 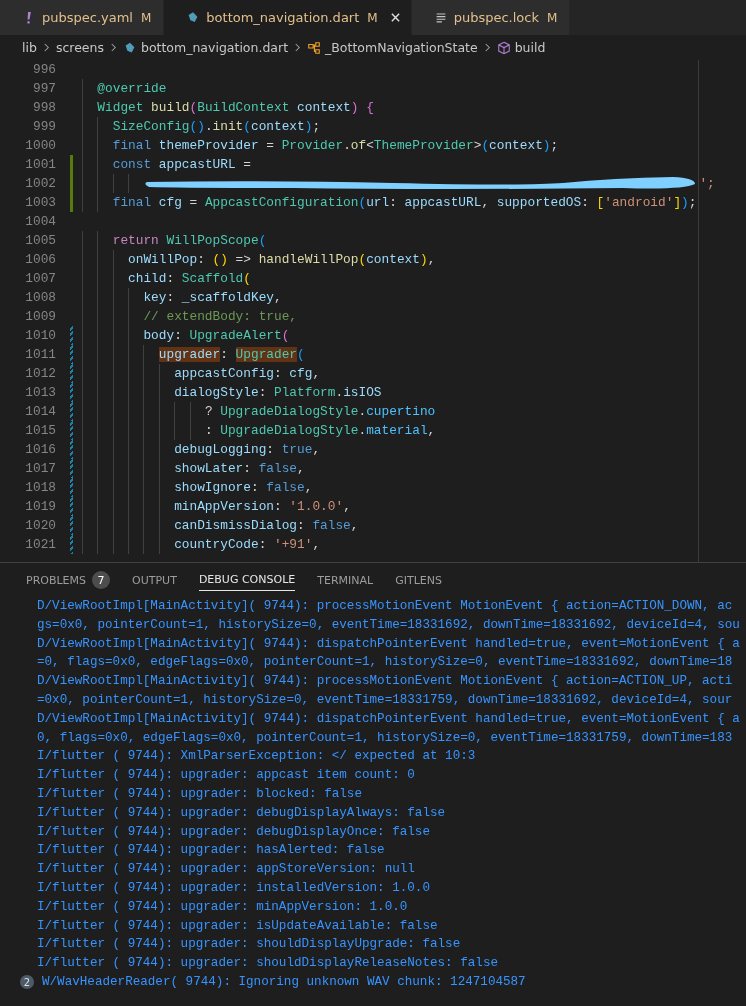 I want to click on code-line: ? UpgradeDialogStyle.cupertino, so click(x=320, y=412).